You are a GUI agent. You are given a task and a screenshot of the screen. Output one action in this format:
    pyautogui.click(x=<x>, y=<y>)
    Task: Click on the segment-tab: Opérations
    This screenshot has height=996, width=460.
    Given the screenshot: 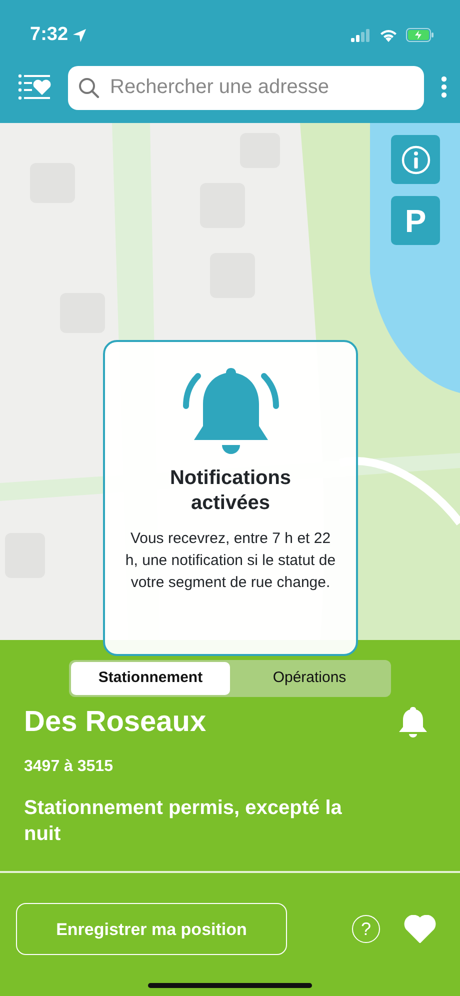 What is the action you would take?
    pyautogui.click(x=309, y=678)
    